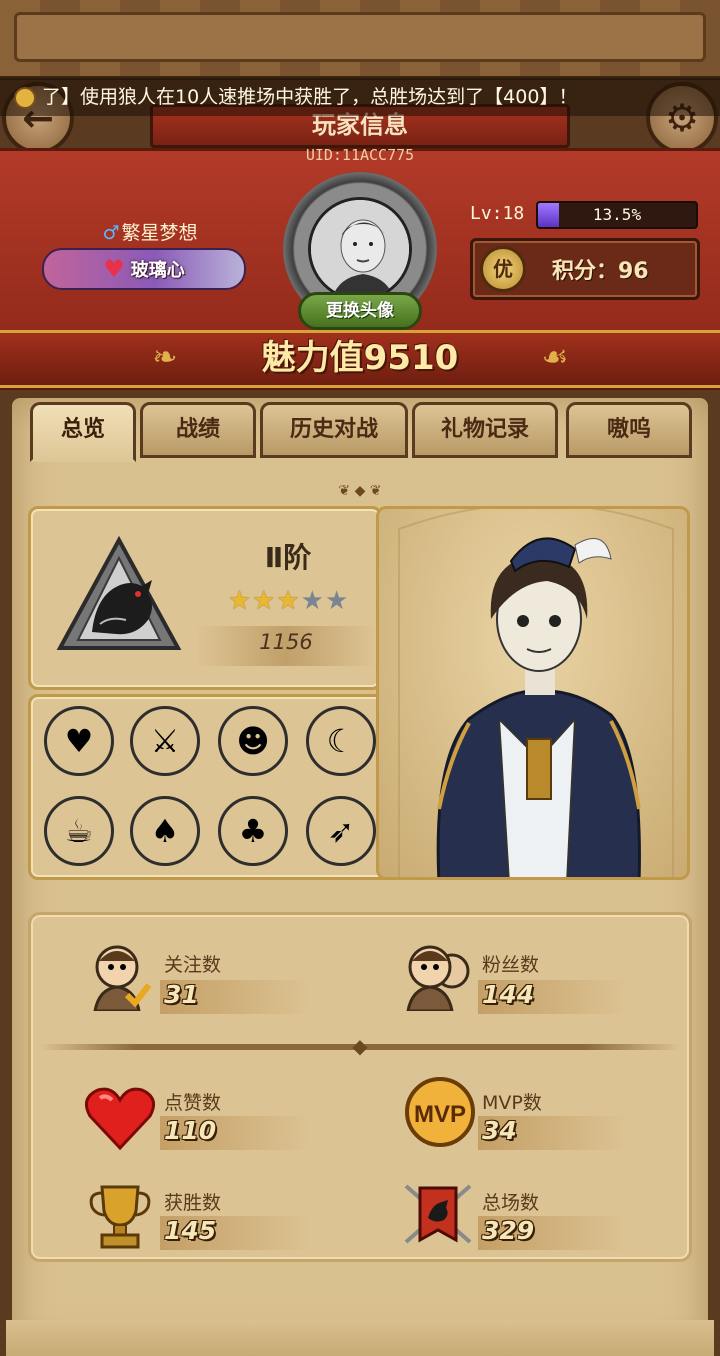 This screenshot has width=720, height=1356. I want to click on wolf-howl-icon: ☾, so click(341, 741).